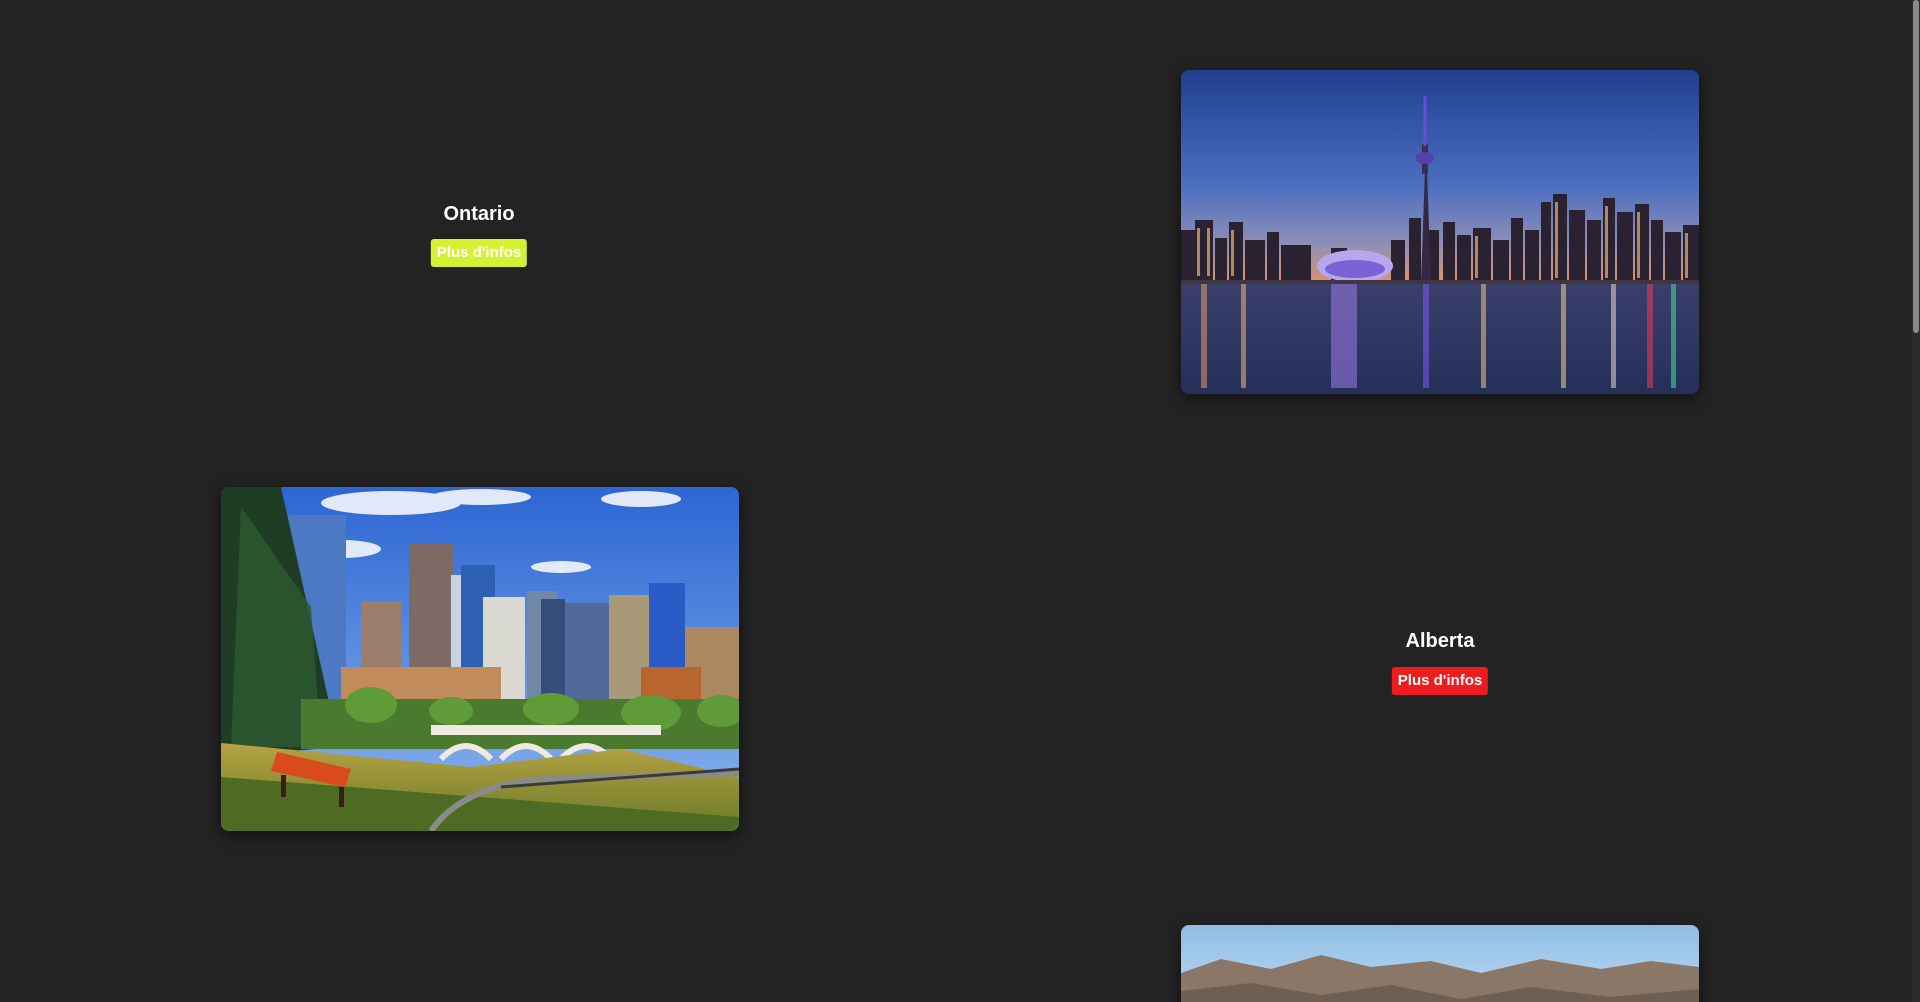  I want to click on scrollbar-thumb, so click(1916, 166).